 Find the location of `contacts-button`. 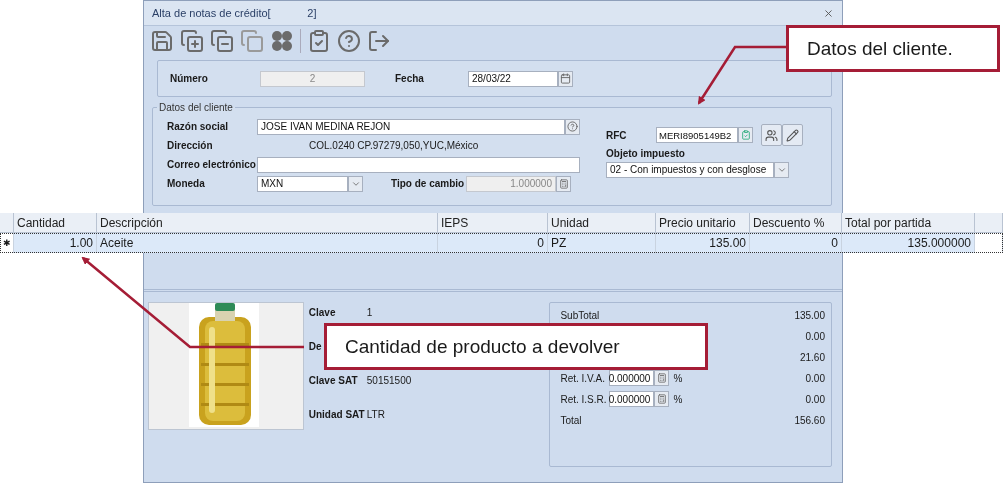

contacts-button is located at coordinates (771, 135).